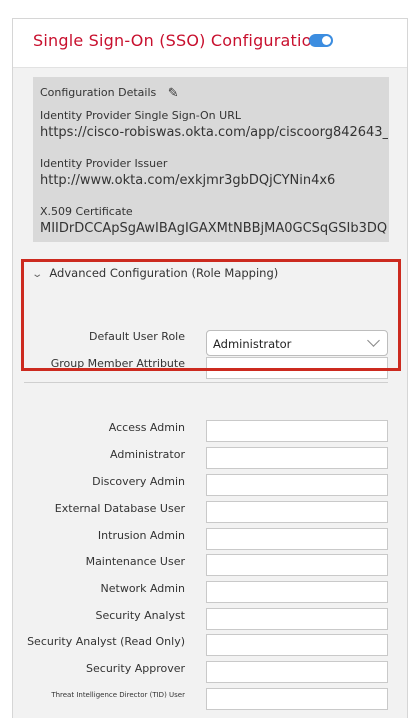 The image size is (420, 718). I want to click on role-label-tid-user: Threat Intelligence Director (TID) User, so click(118, 695).